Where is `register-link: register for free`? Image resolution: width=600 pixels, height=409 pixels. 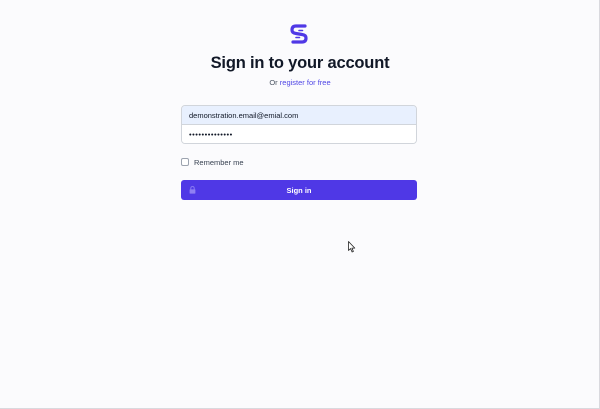 register-link: register for free is located at coordinates (305, 82).